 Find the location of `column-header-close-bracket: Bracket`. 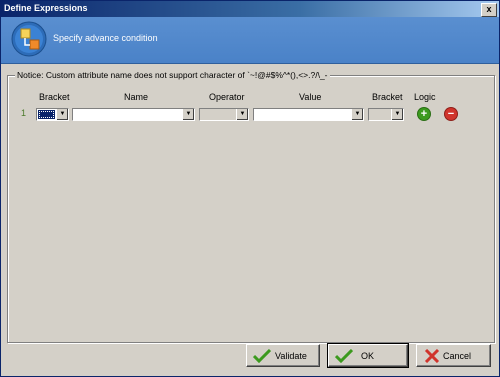

column-header-close-bracket: Bracket is located at coordinates (387, 97).